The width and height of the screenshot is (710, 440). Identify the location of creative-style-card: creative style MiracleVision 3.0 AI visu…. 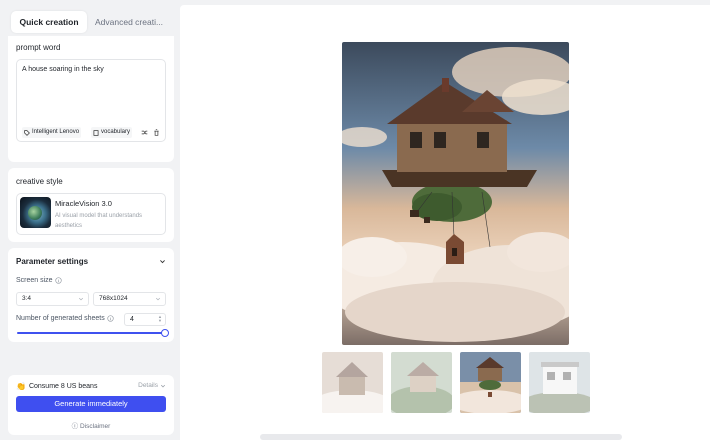
(91, 205).